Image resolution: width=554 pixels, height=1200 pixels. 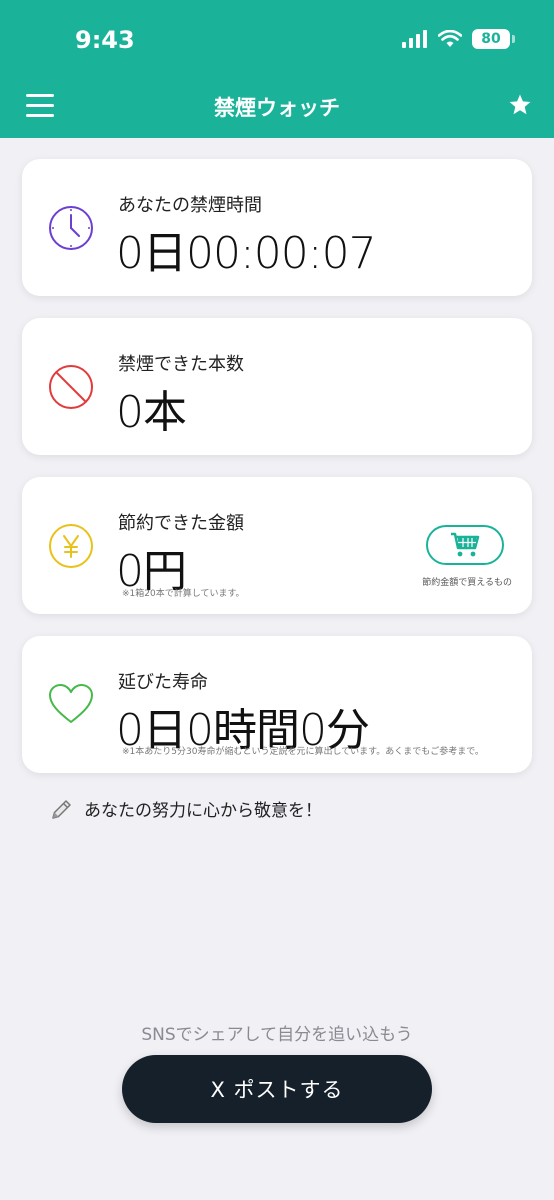 What do you see at coordinates (151, 412) in the screenshot?
I see `cigarettes-value: 0本` at bounding box center [151, 412].